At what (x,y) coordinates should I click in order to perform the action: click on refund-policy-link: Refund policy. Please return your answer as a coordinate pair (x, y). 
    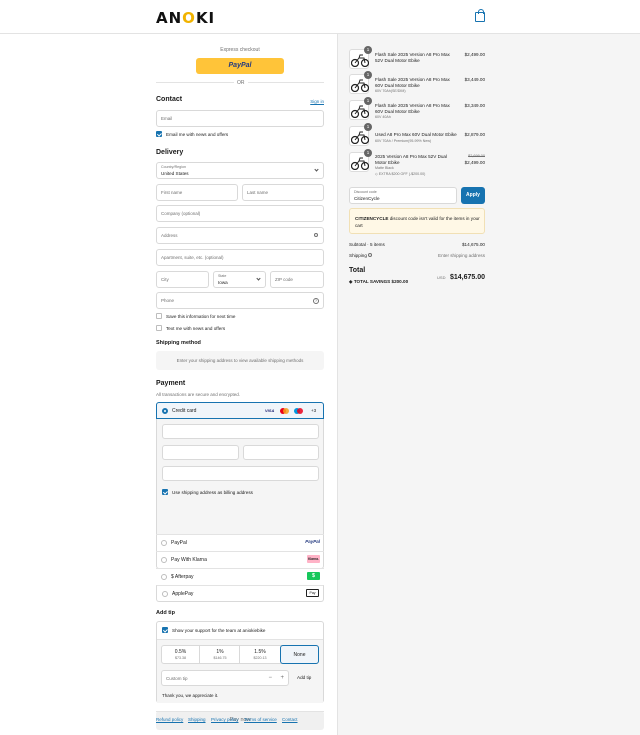
    Looking at the image, I should click on (169, 719).